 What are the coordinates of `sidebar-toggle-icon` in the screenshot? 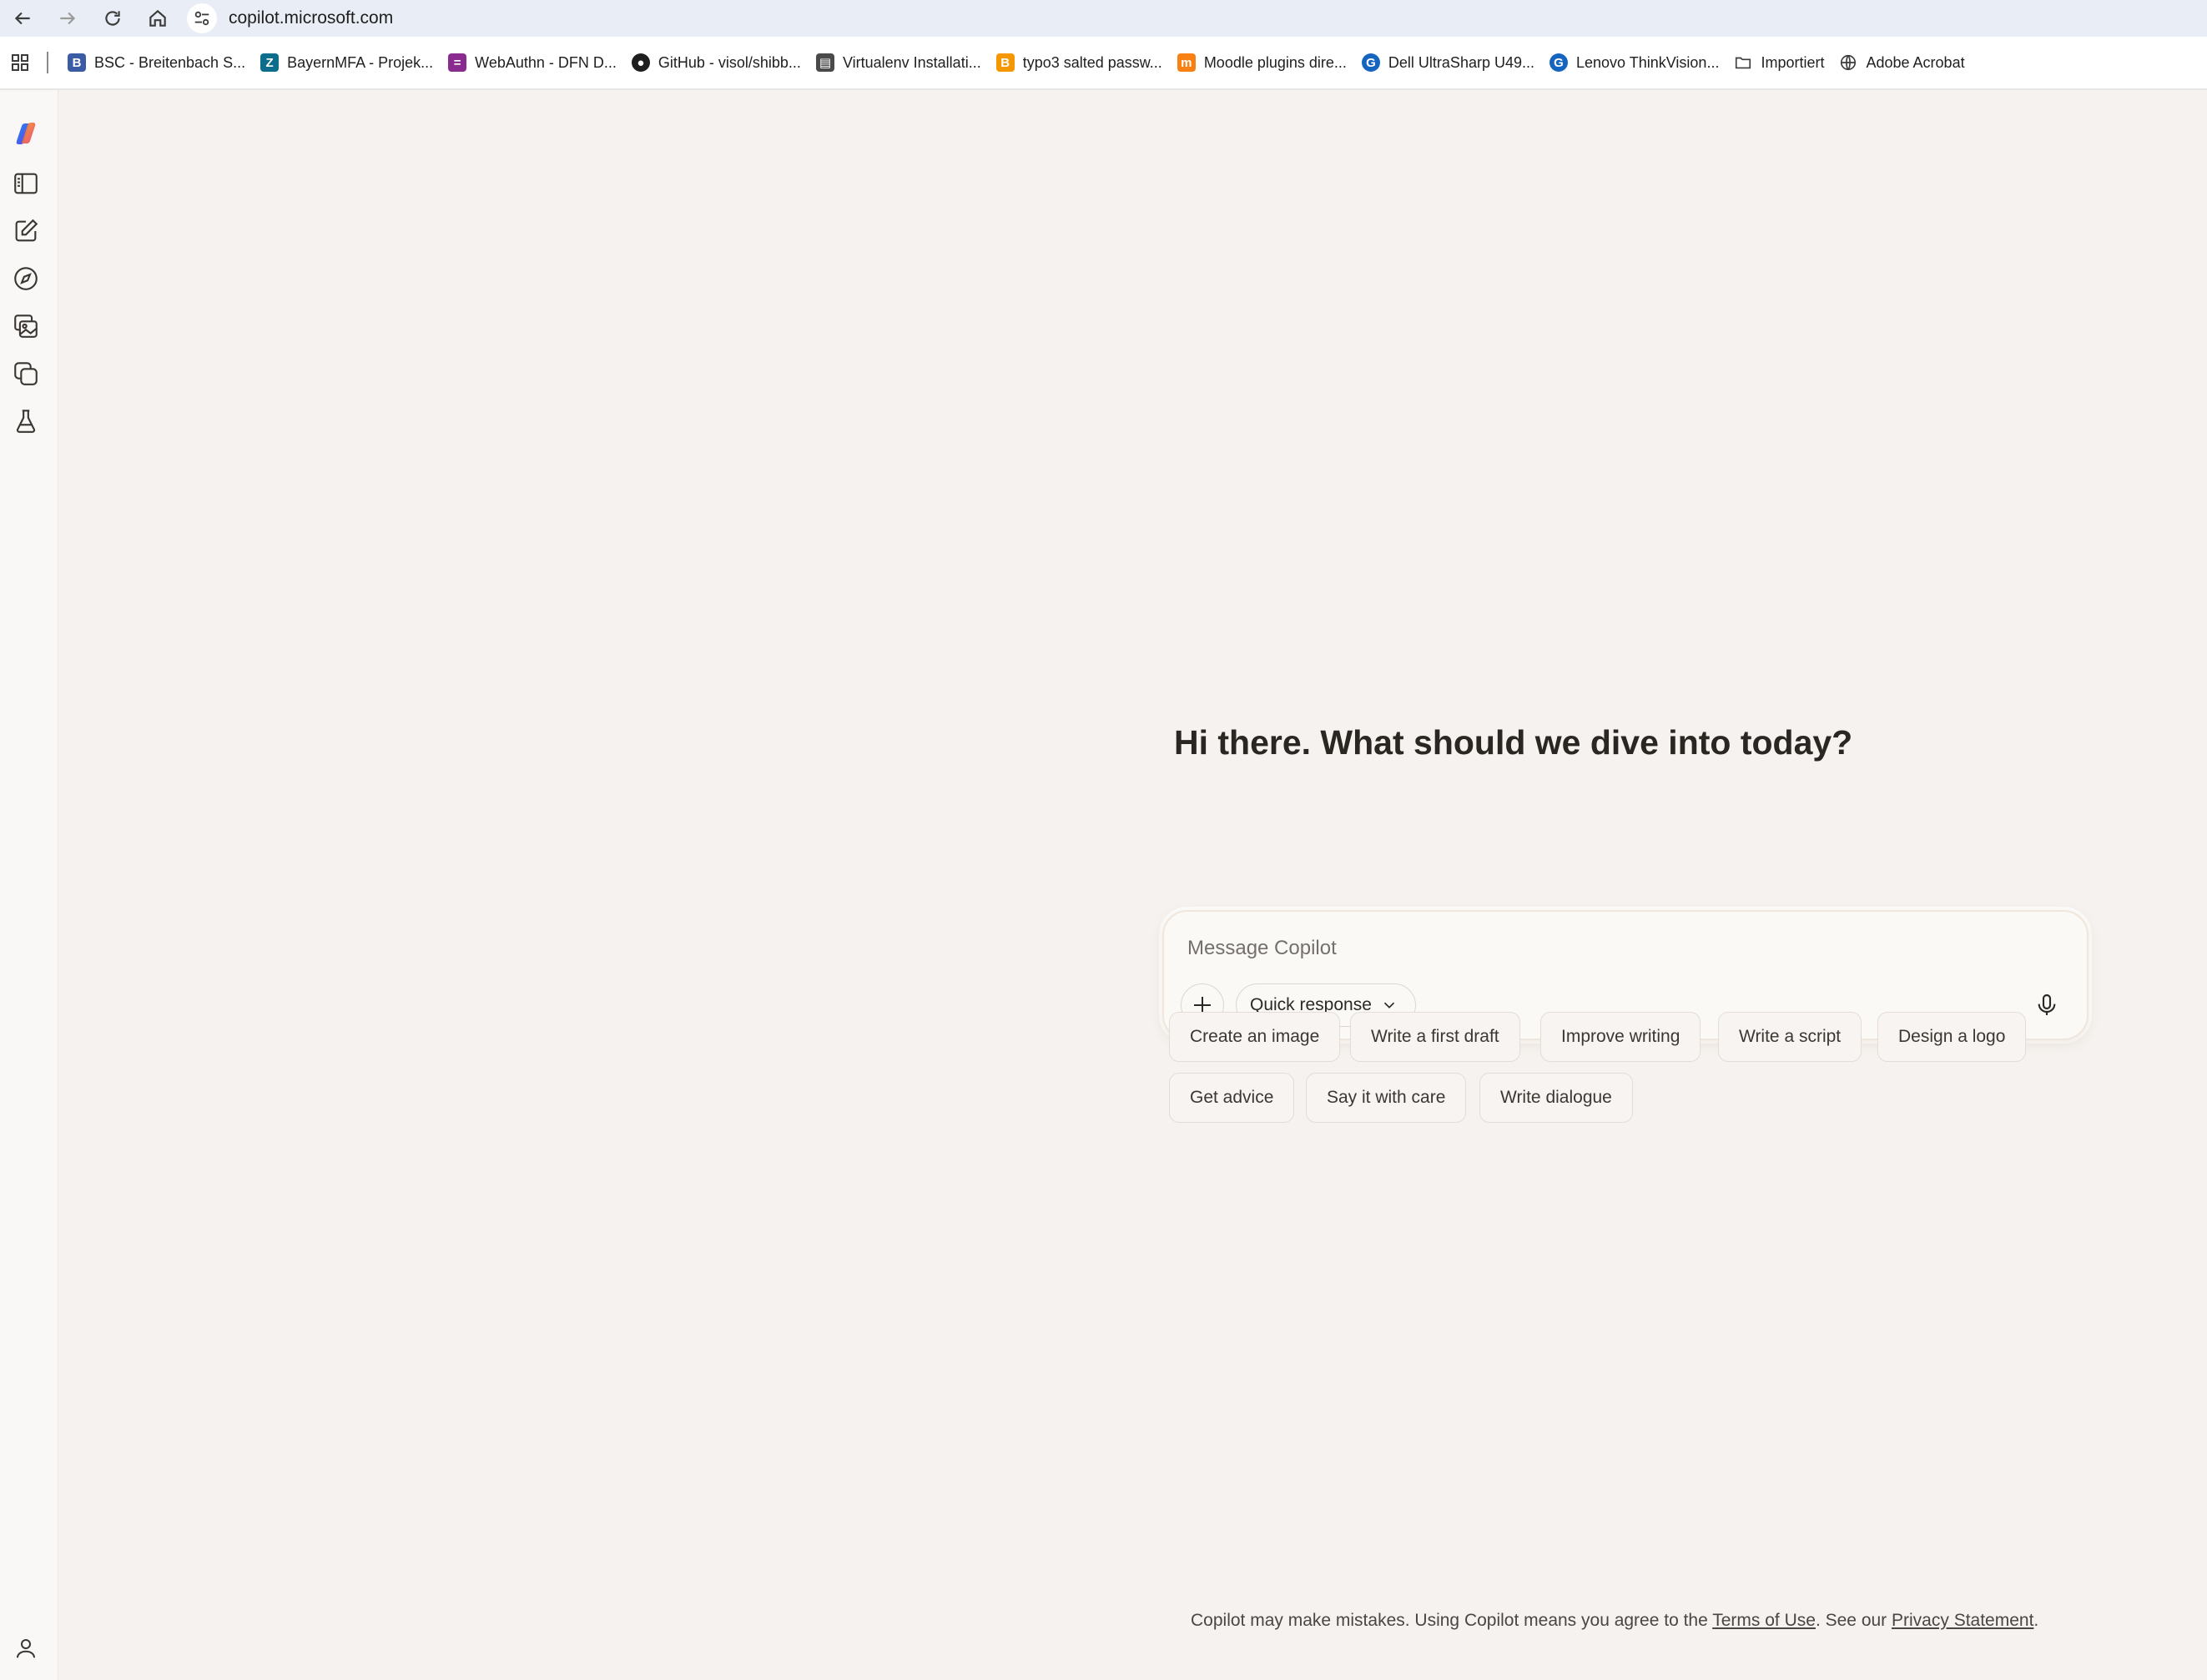 It's located at (26, 183).